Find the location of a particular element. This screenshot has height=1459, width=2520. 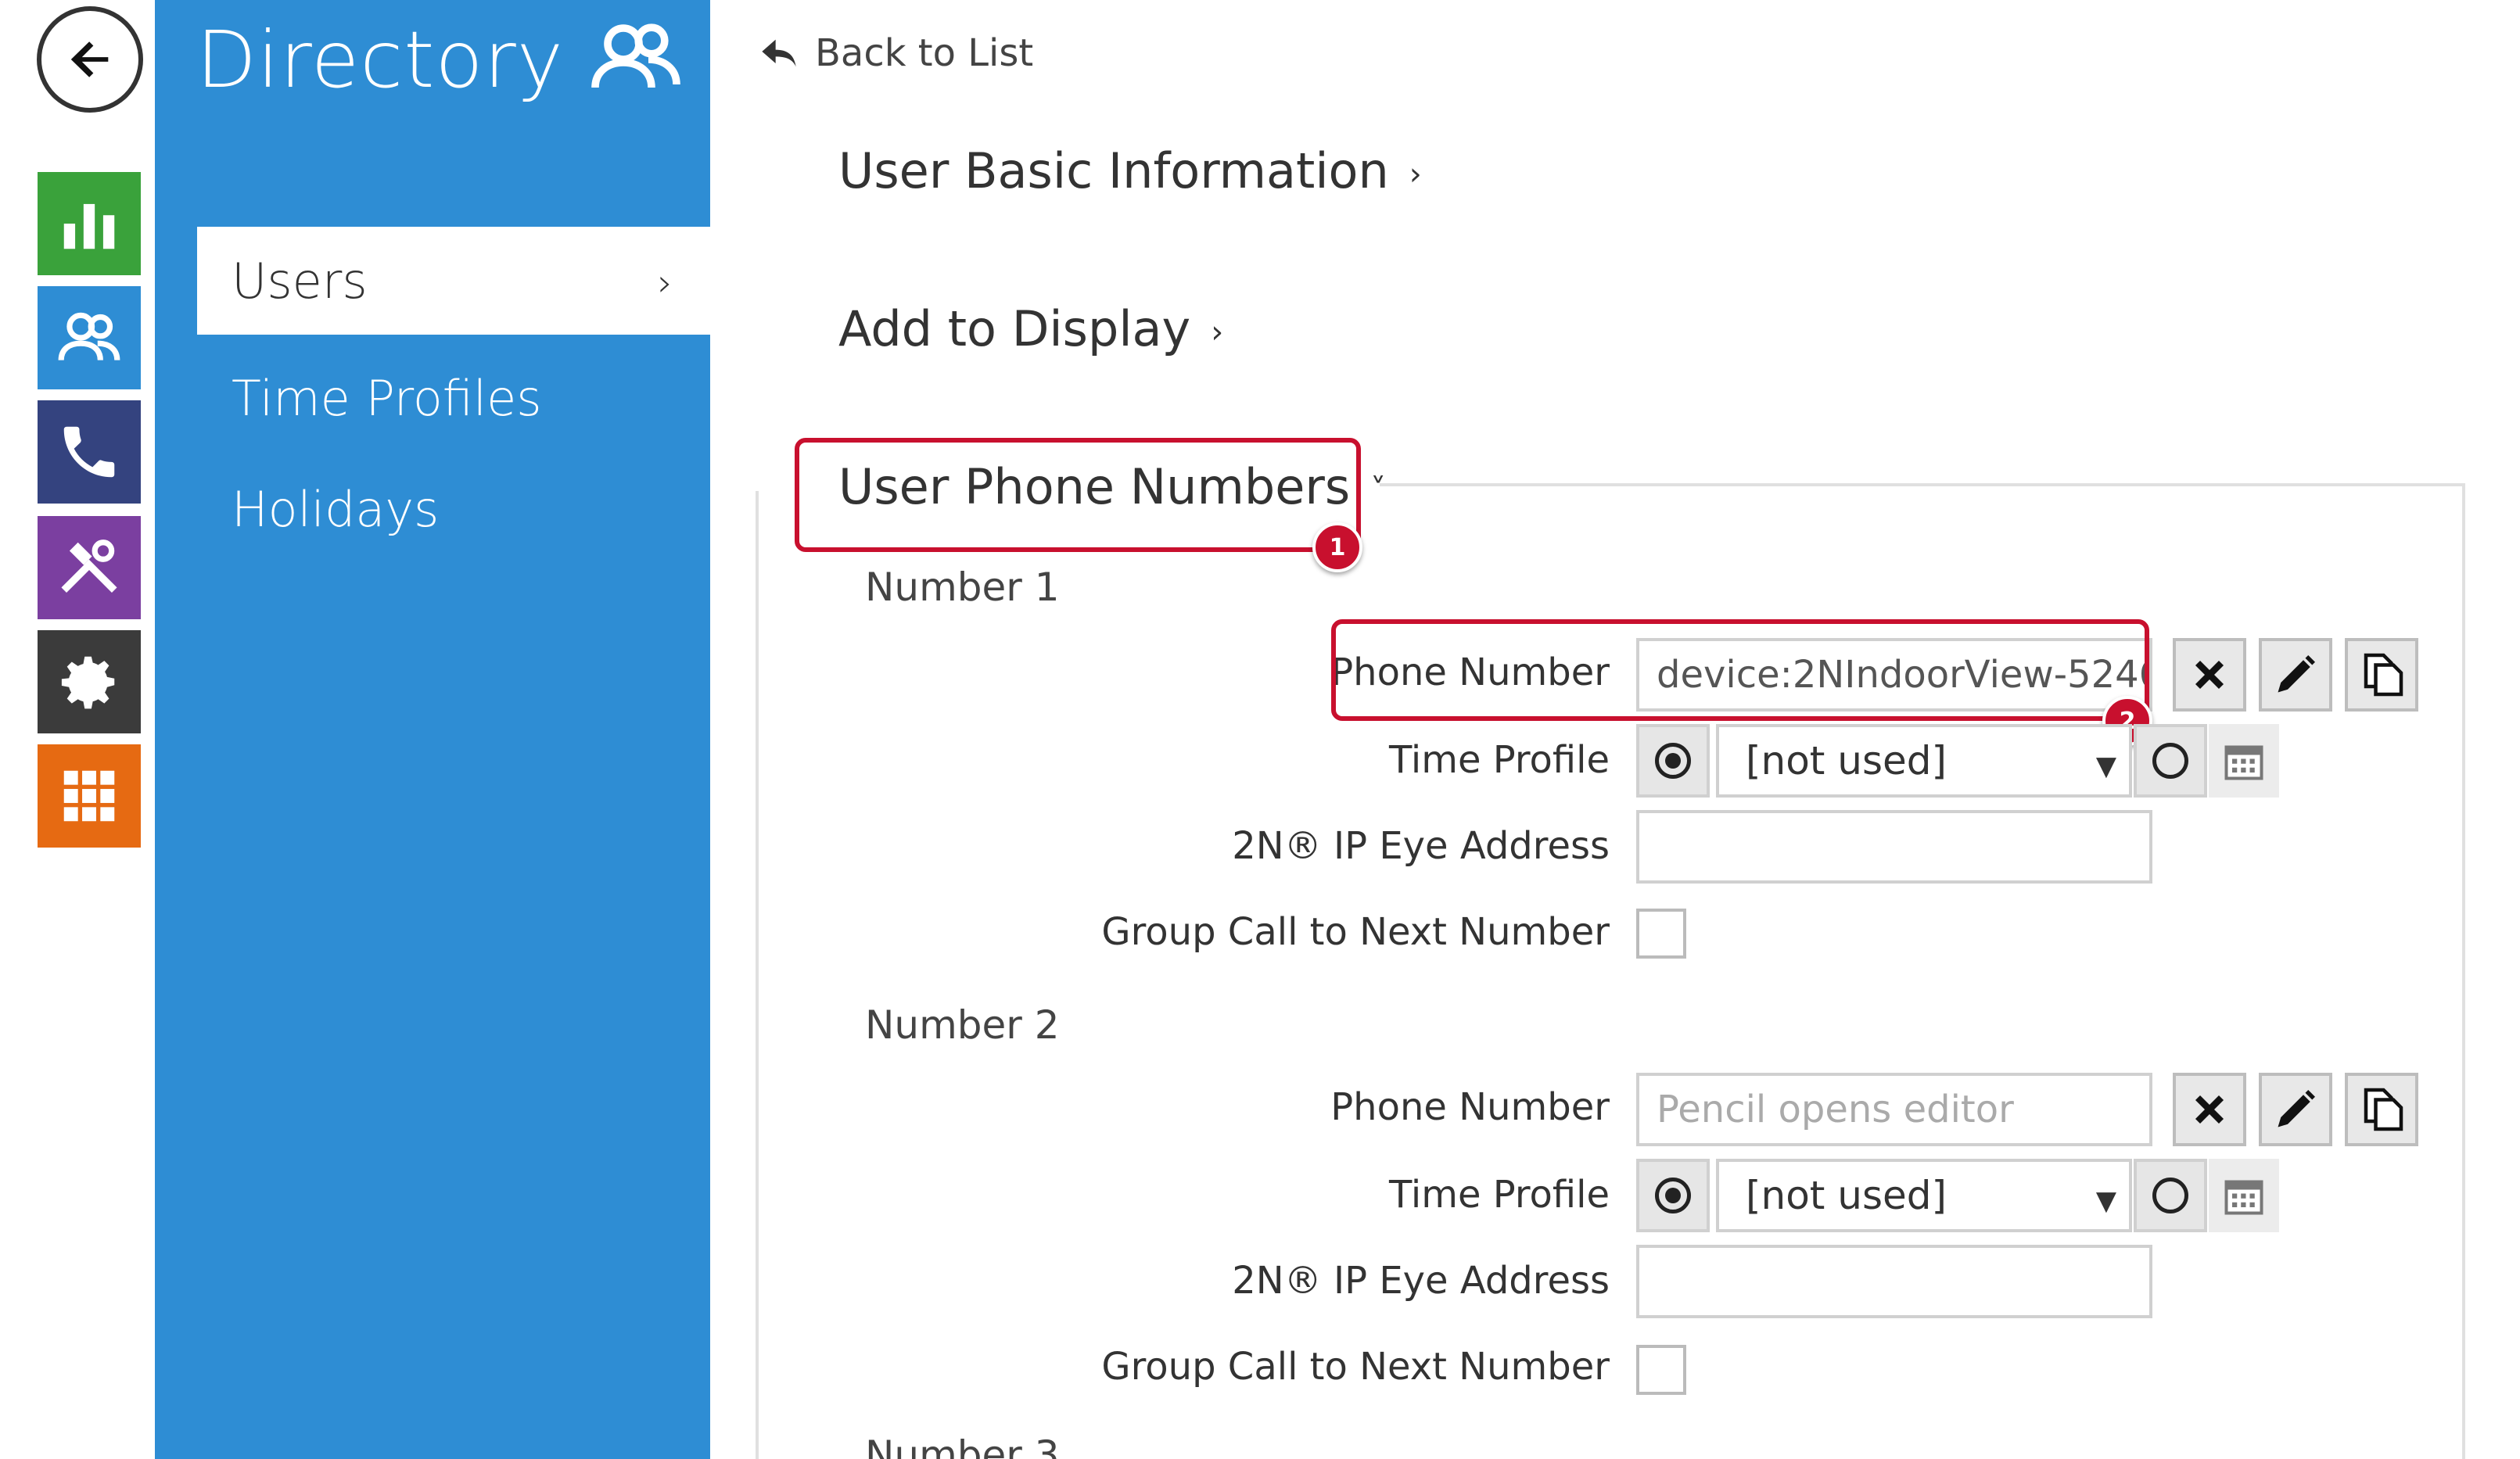

phone-number-input: Pencil opens editor is located at coordinates (1894, 1109).